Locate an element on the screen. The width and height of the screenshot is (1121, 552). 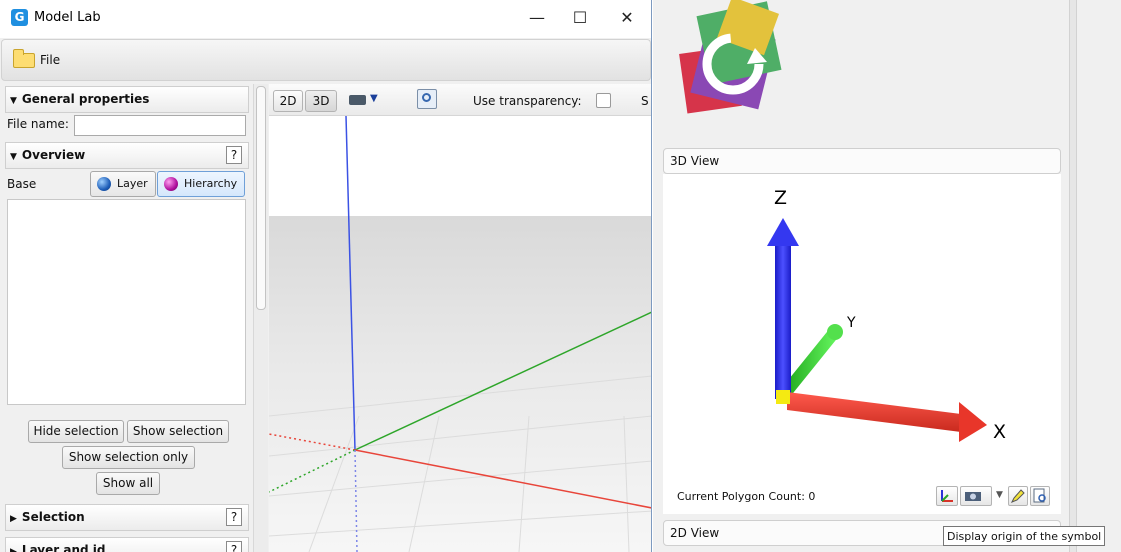
layer-button: Layer is located at coordinates (123, 184).